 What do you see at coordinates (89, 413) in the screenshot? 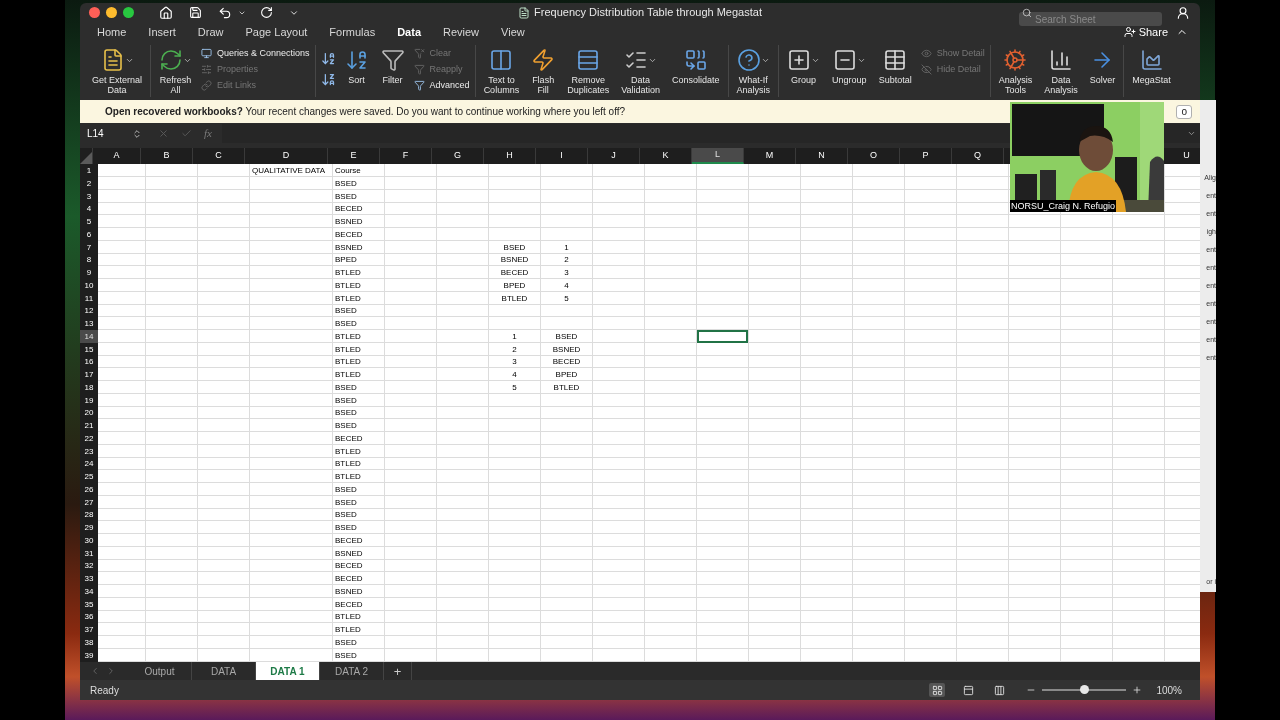
I see `row-header: 20` at bounding box center [89, 413].